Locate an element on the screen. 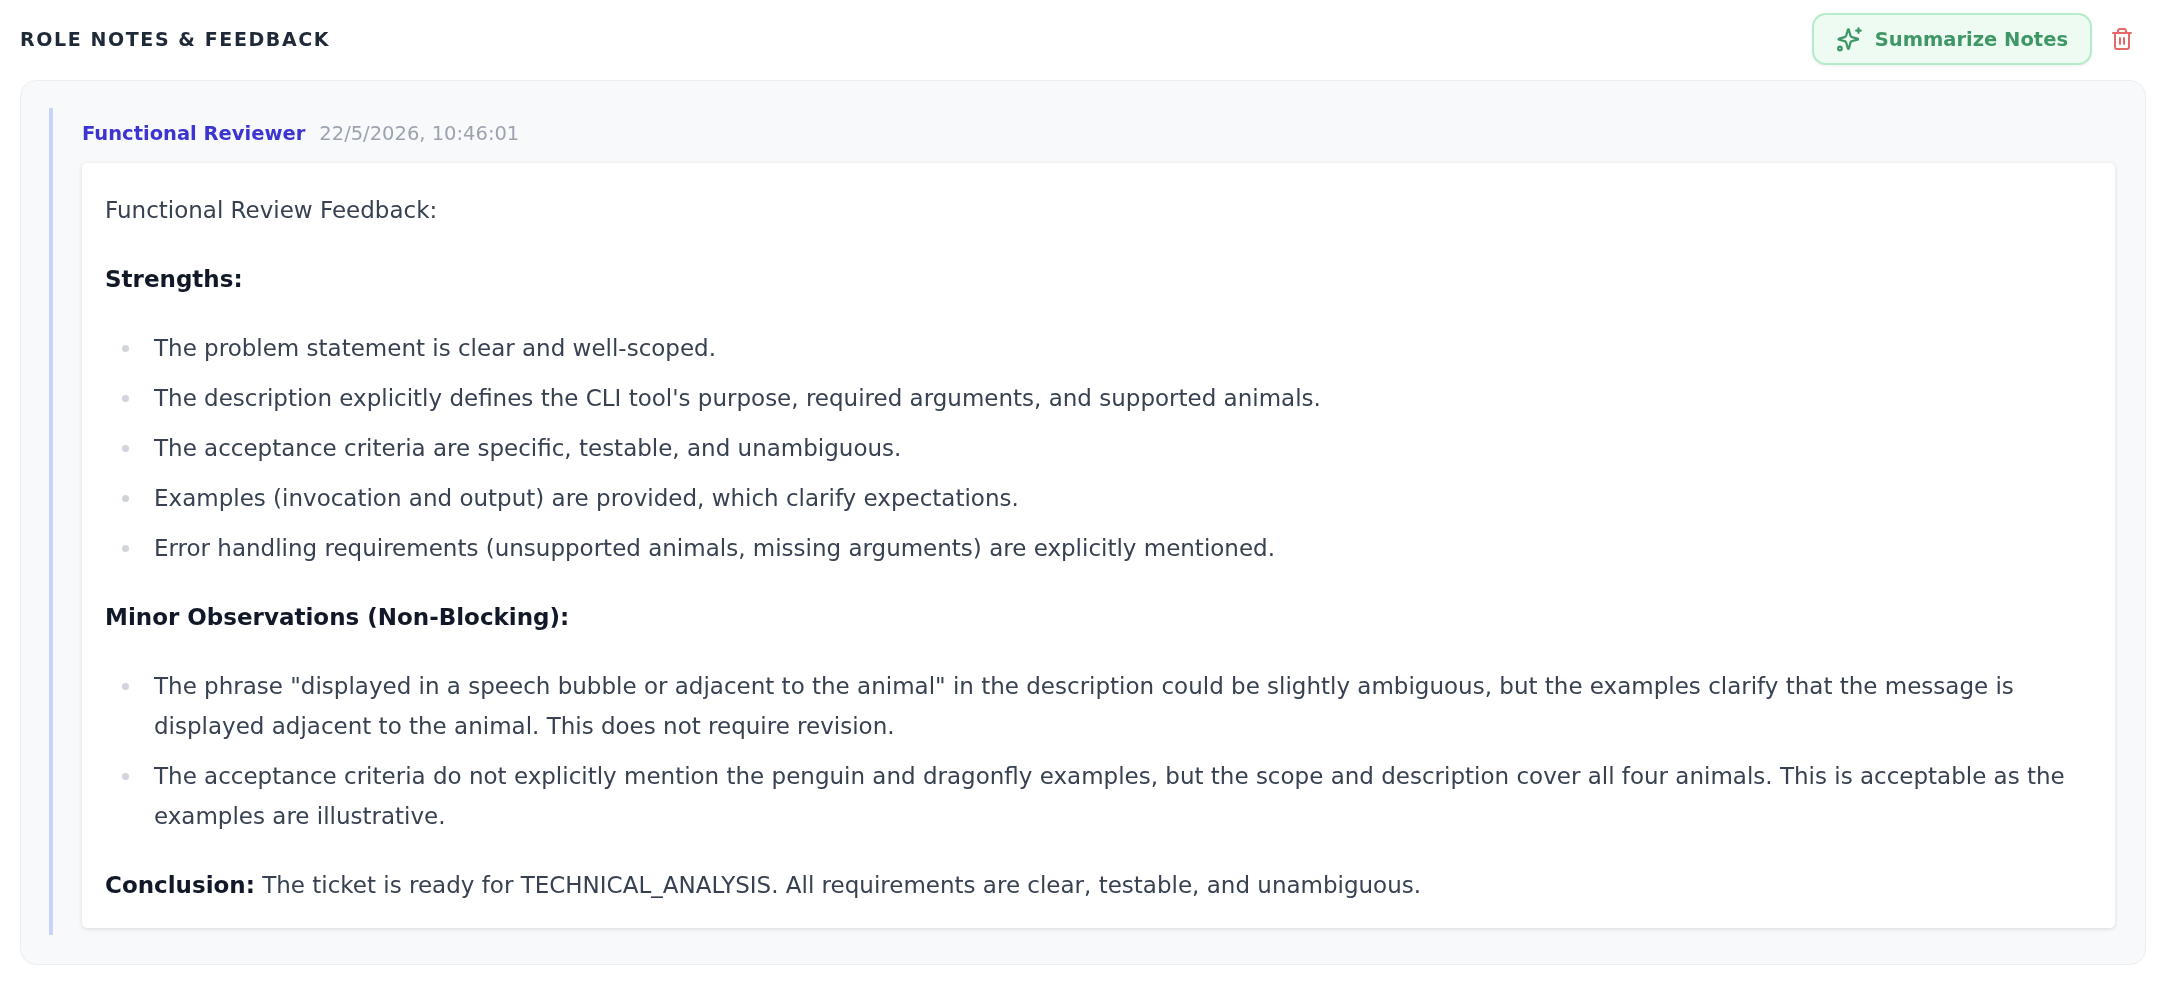 The height and width of the screenshot is (994, 2176). list-item-text: Examples (invocation and output) are provided, which clarify expectations. is located at coordinates (587, 498).